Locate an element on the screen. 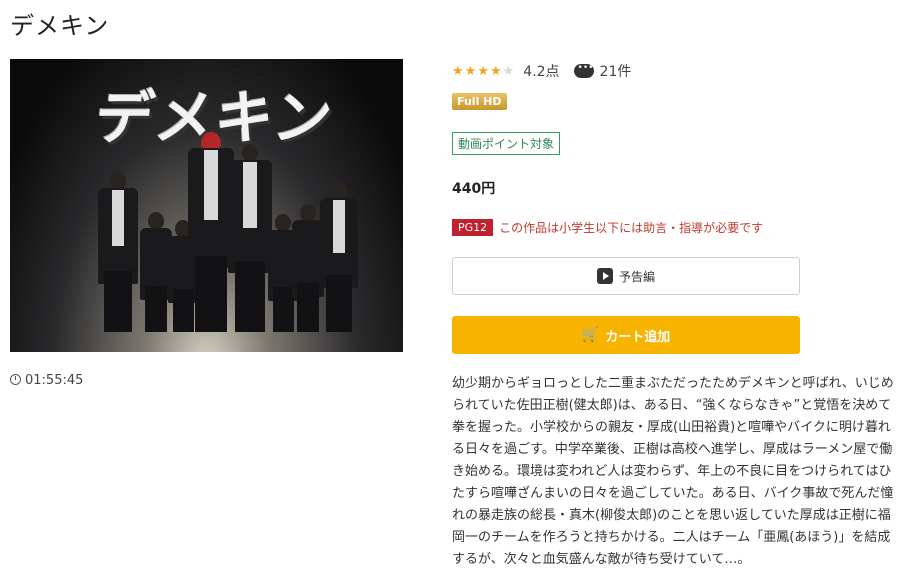 This screenshot has height=585, width=904. trailer-button: 予告編 is located at coordinates (626, 276).